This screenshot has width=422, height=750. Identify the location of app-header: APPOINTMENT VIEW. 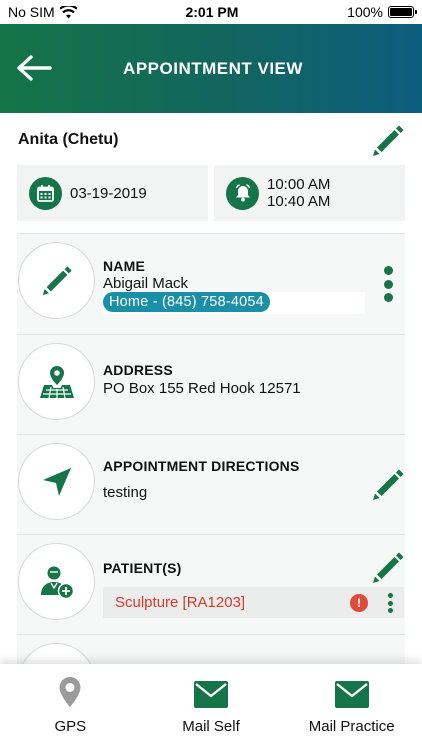
(211, 68).